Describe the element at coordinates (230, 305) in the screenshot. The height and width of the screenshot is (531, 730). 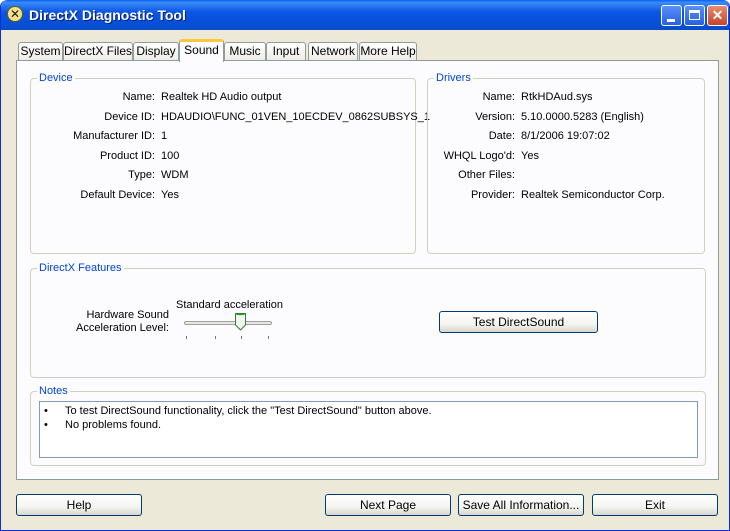
I see `accel-level-value: Standard acceleration` at that location.